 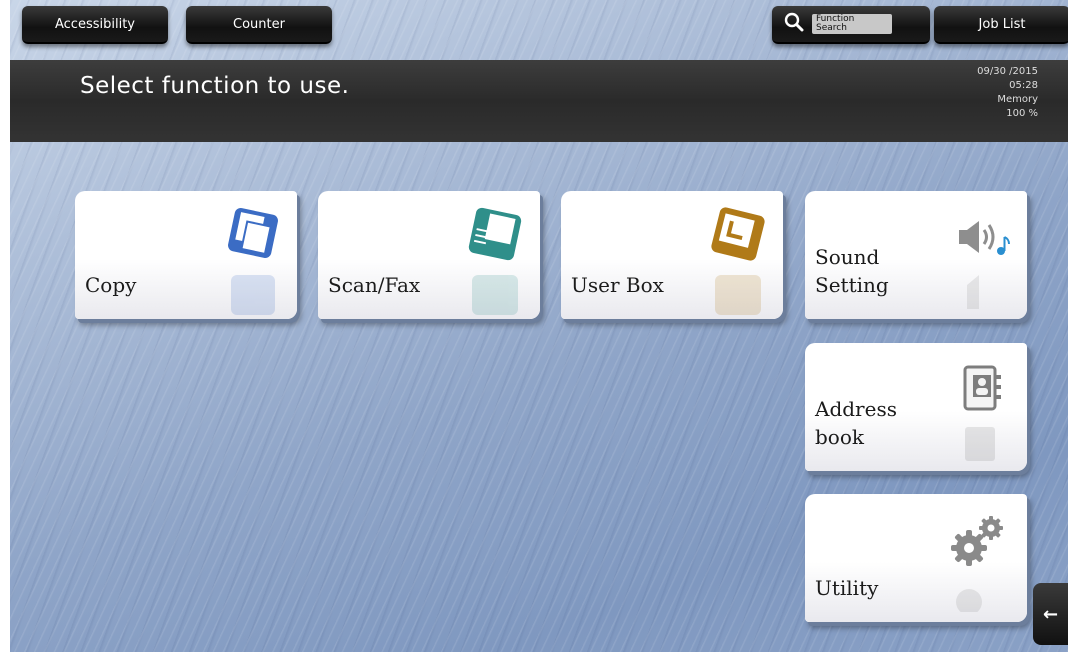 What do you see at coordinates (856, 423) in the screenshot?
I see `address-book-label: Address book` at bounding box center [856, 423].